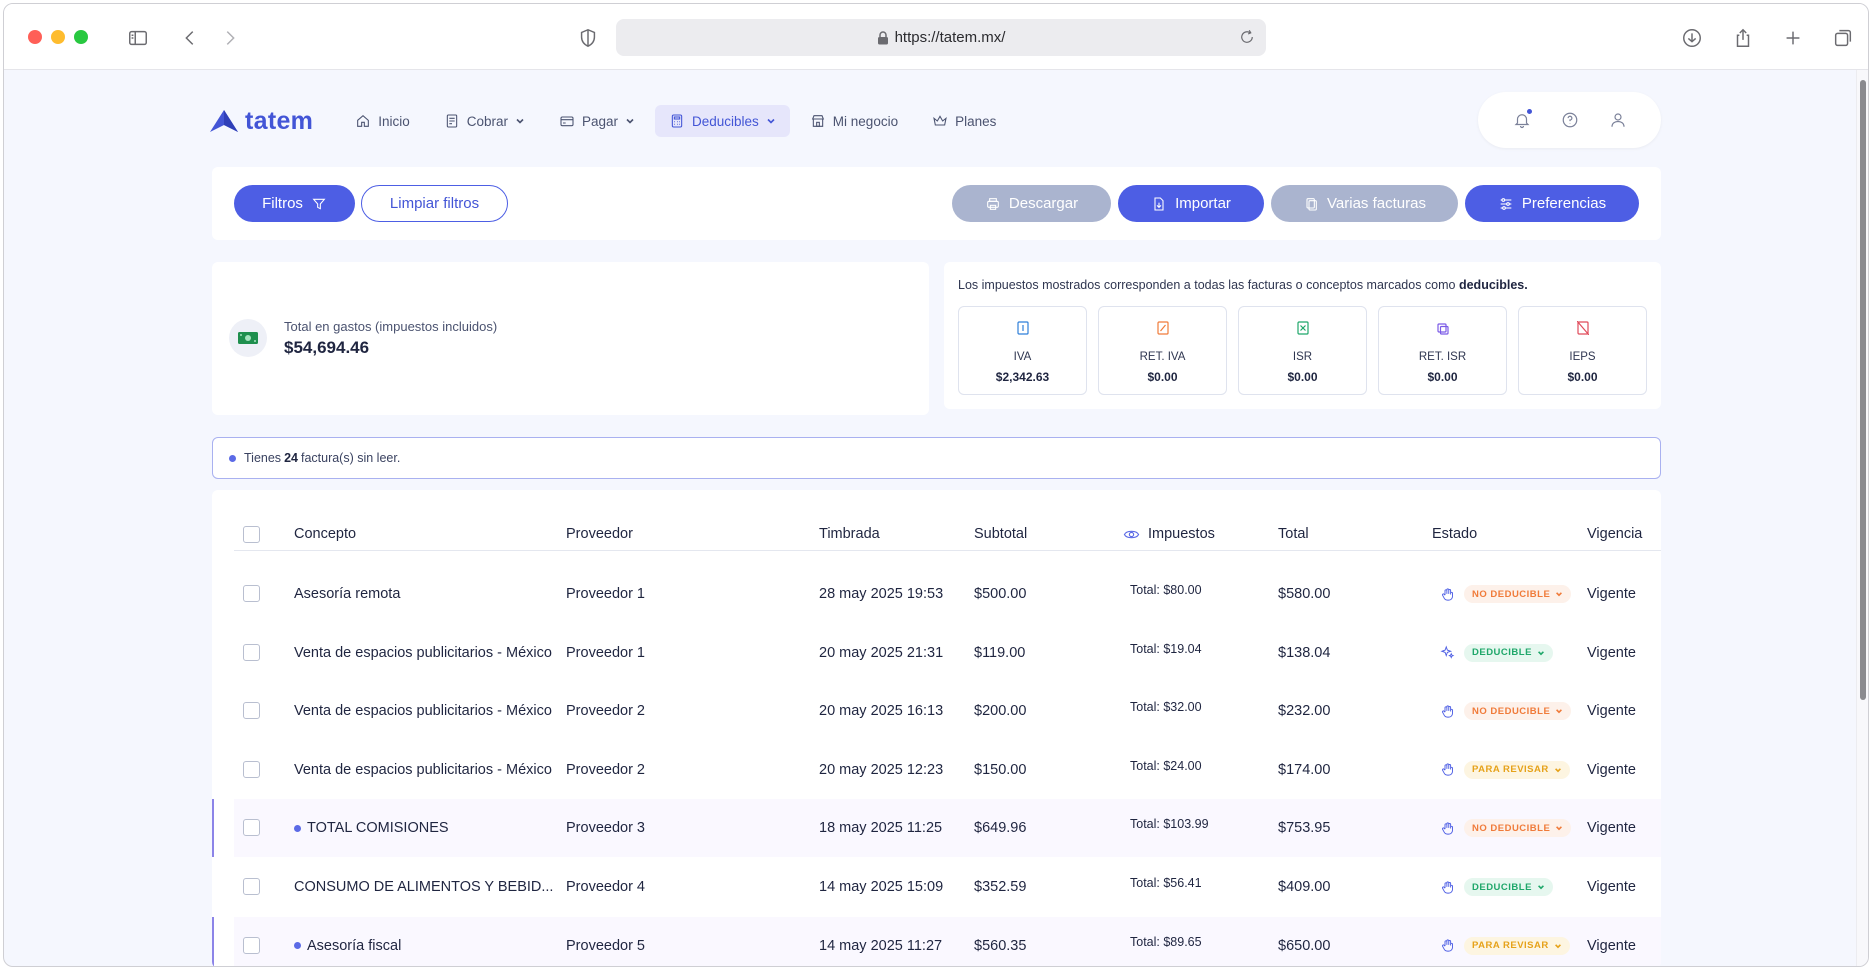 The image size is (1872, 970). Describe the element at coordinates (1552, 203) in the screenshot. I see `preferences-button: Preferencias` at that location.